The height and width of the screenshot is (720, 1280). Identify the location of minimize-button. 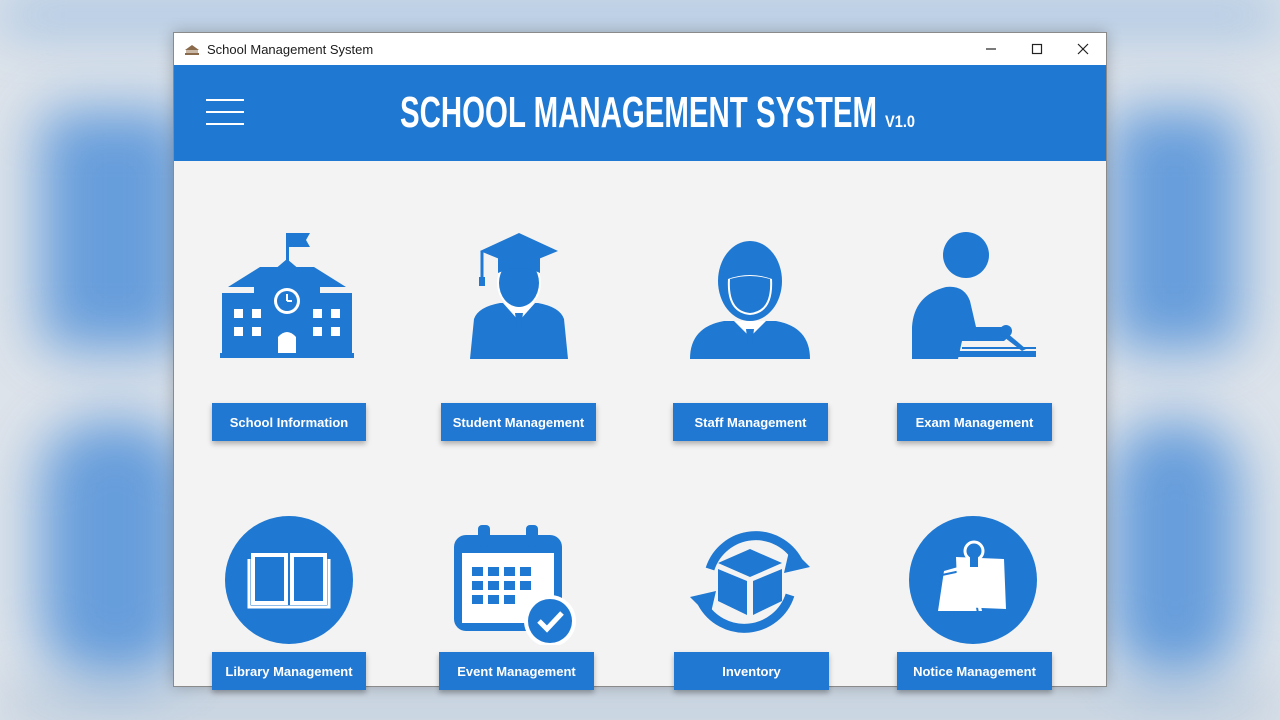
(991, 49).